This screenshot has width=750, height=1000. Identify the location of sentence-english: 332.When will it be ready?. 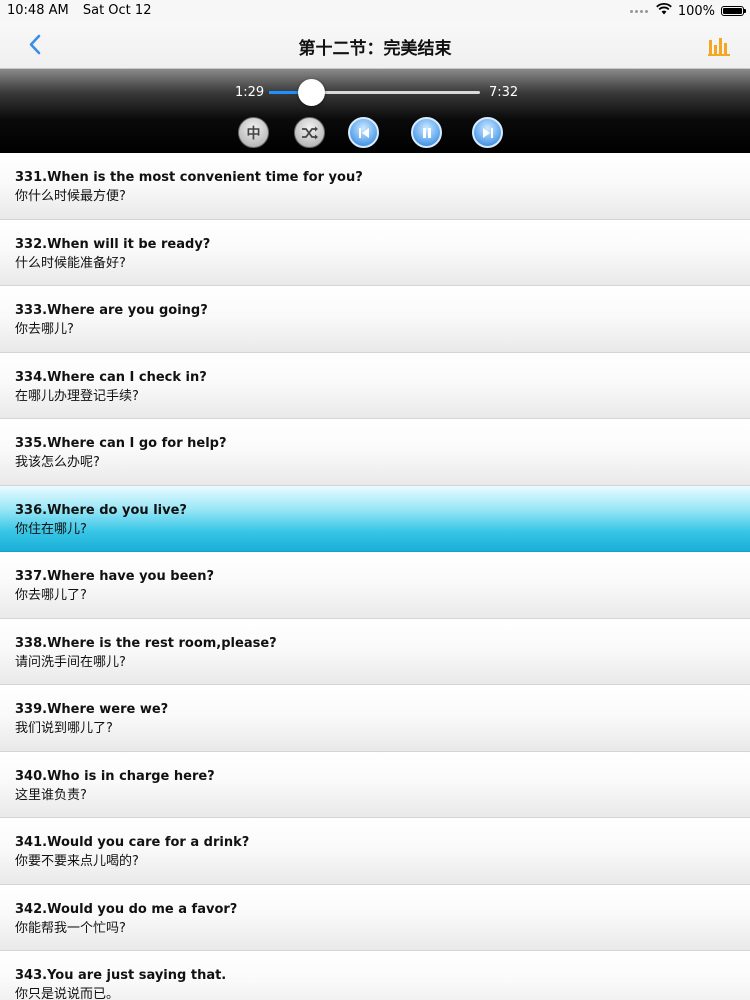
(113, 244).